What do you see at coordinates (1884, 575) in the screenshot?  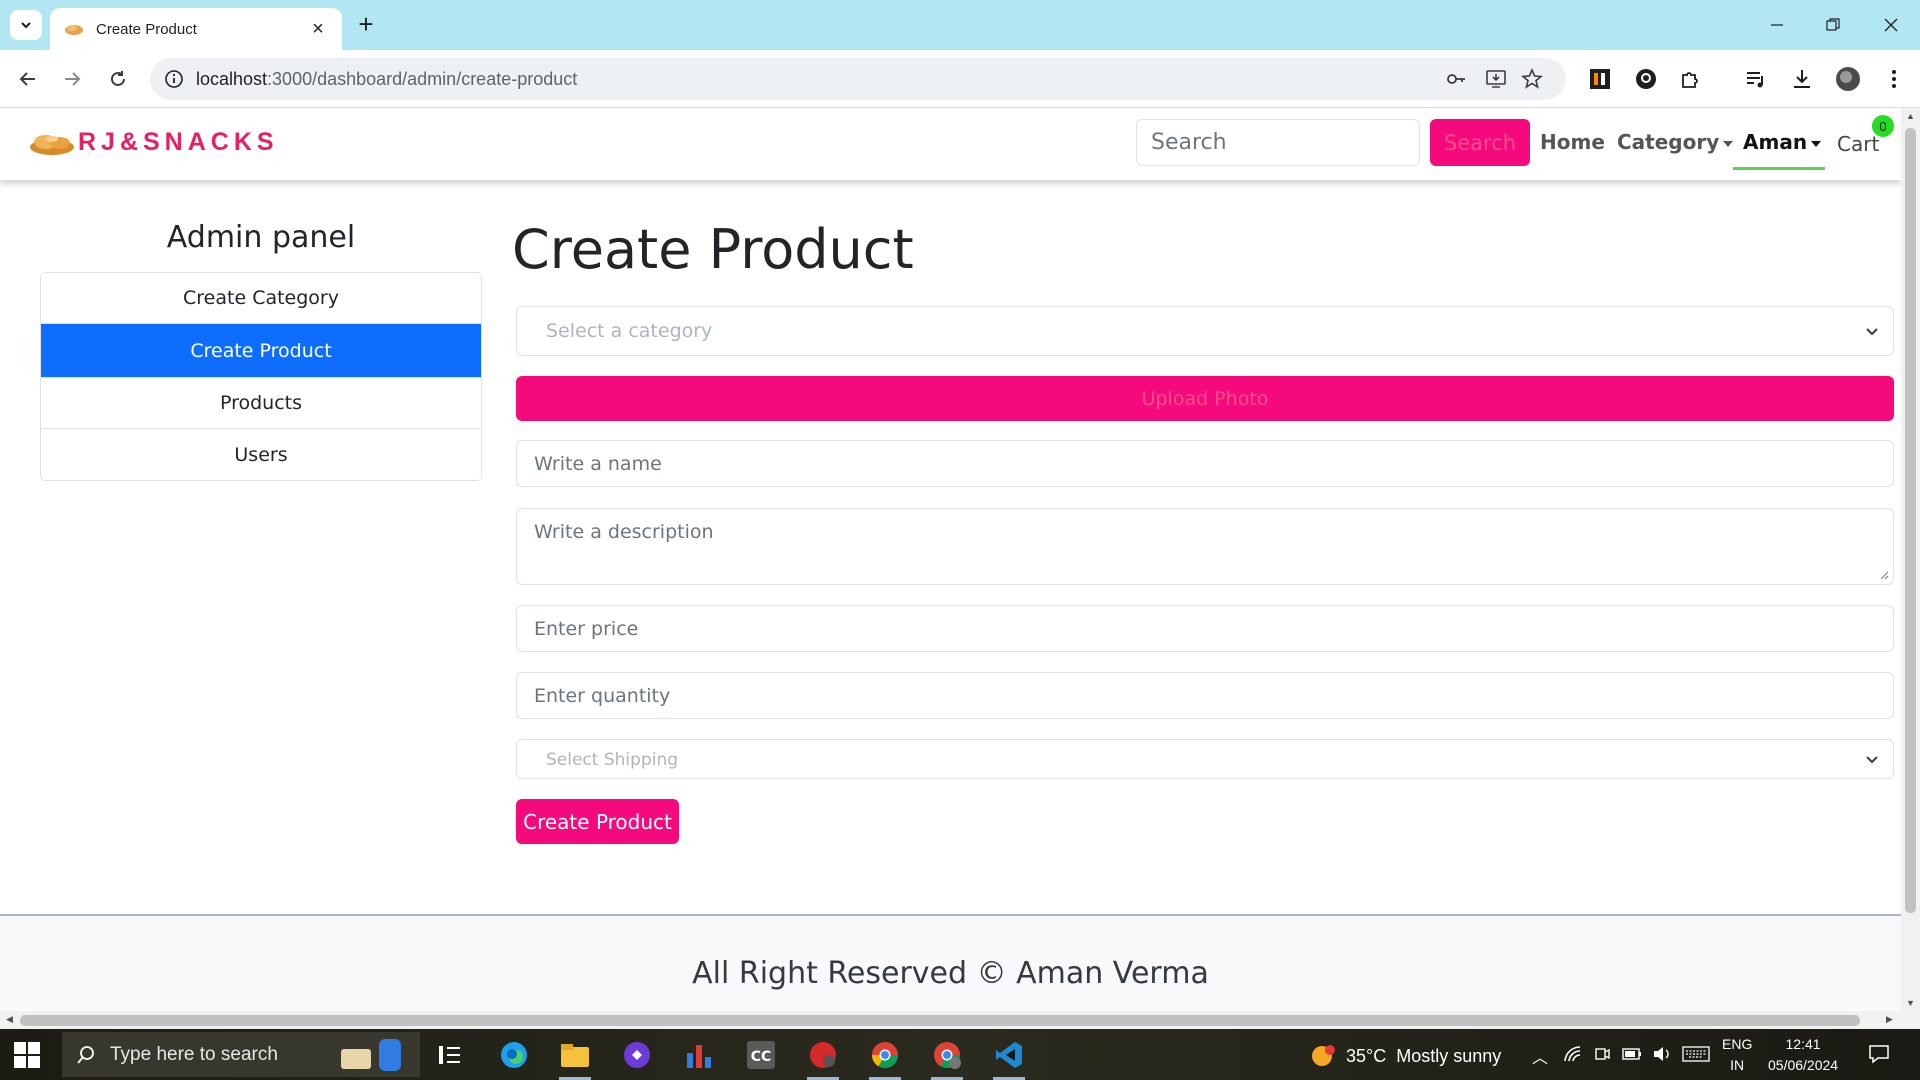 I see `resize-grip-icon` at bounding box center [1884, 575].